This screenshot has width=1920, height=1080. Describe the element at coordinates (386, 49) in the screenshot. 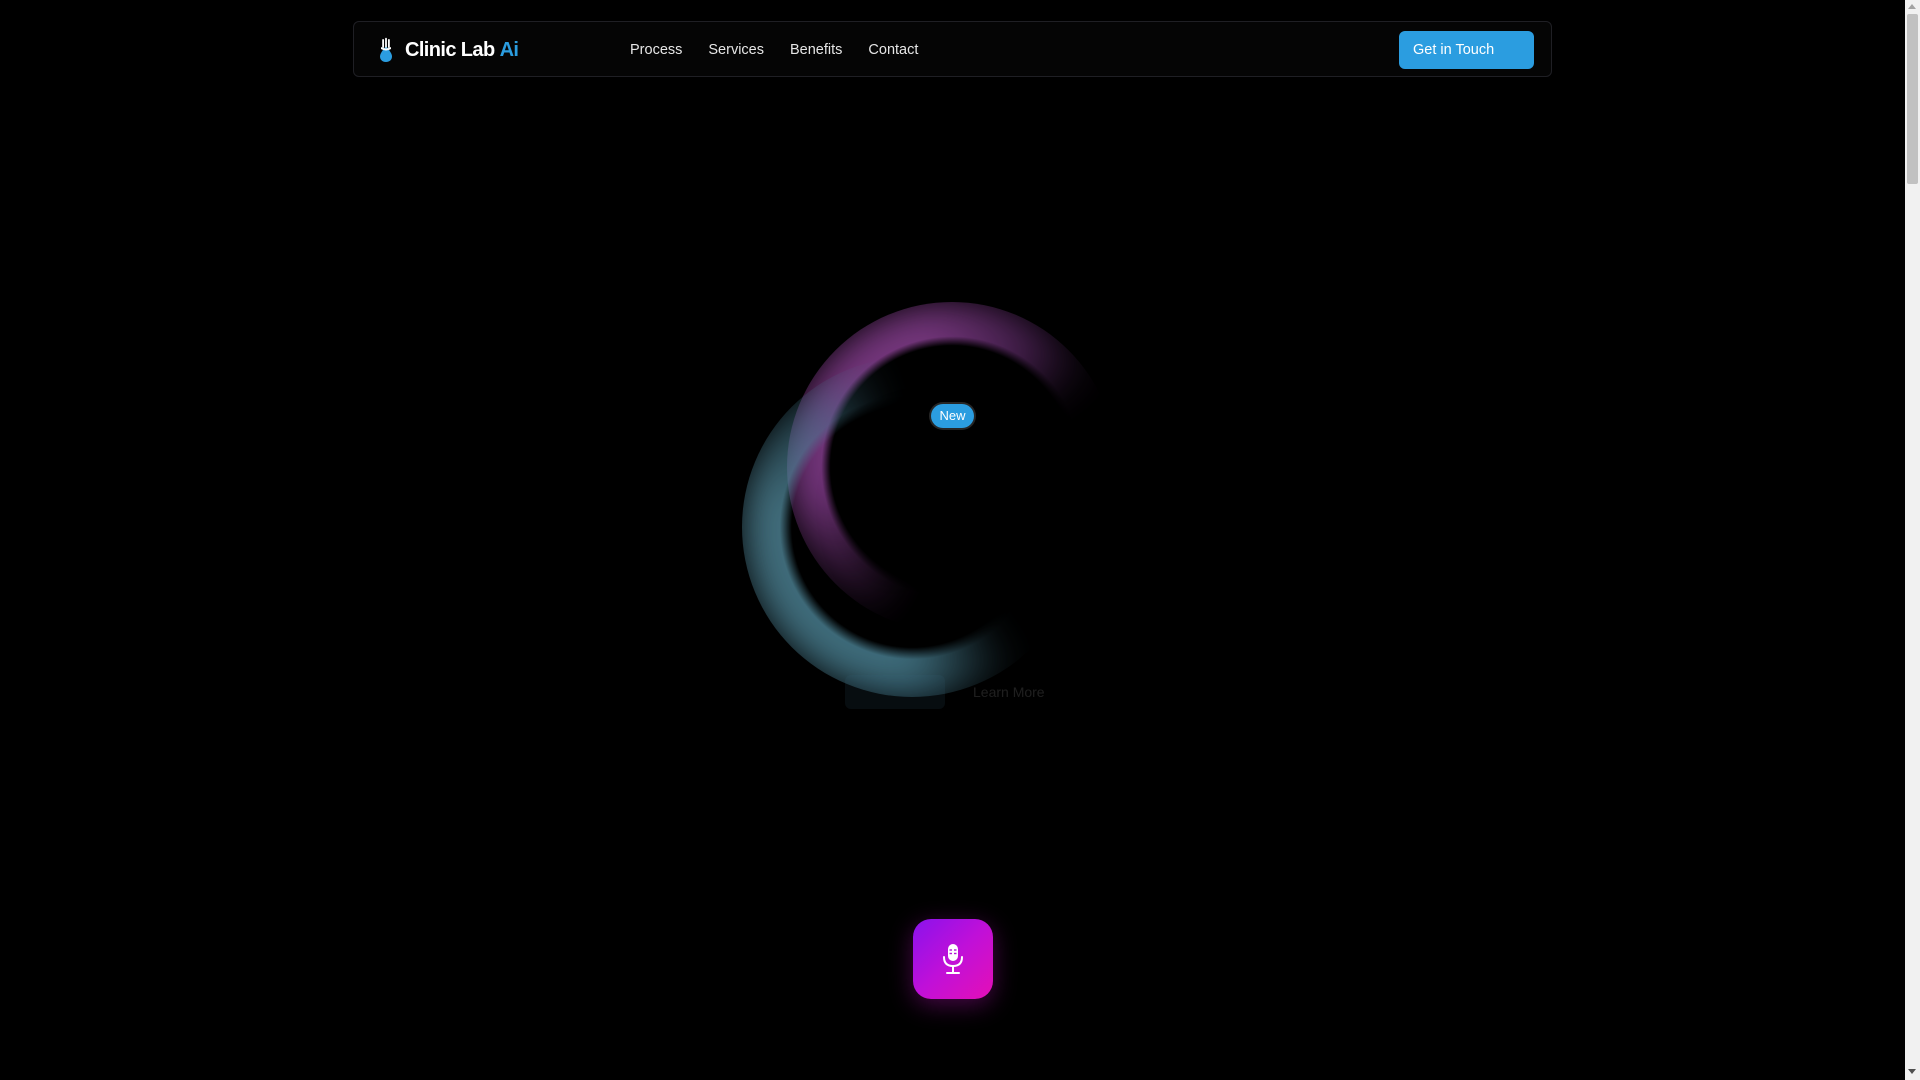

I see `hand-drop-icon` at that location.